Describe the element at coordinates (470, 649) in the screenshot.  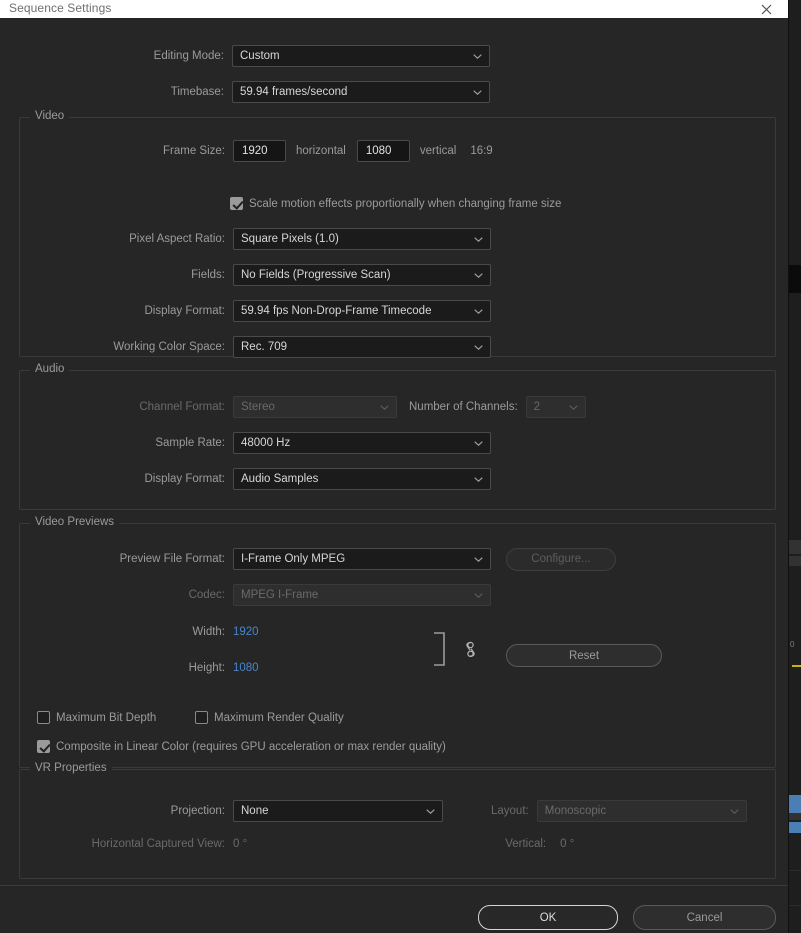
I see `chain-link-icon` at that location.